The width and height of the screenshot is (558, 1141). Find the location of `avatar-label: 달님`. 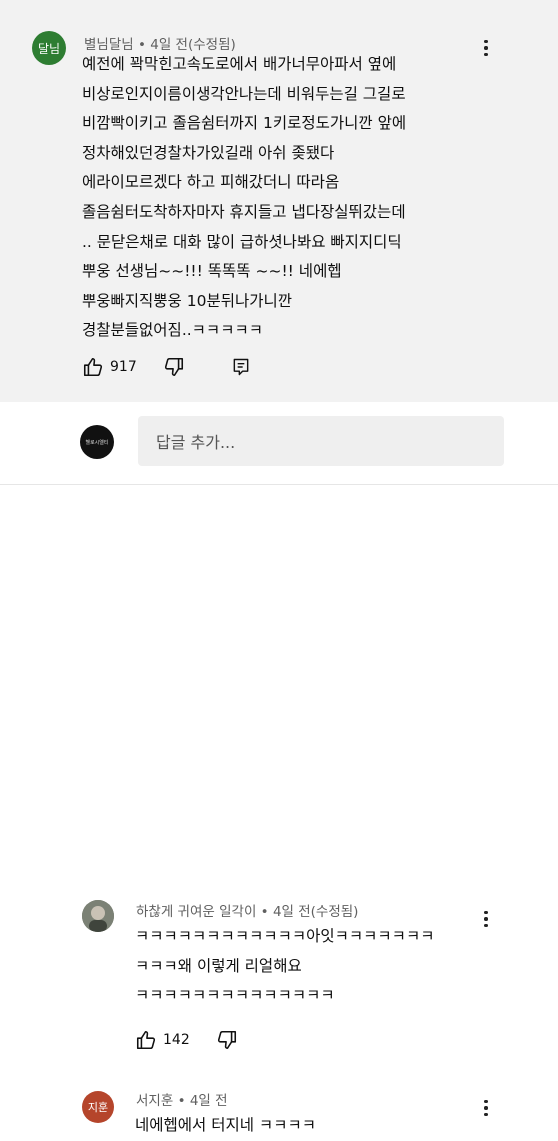

avatar-label: 달님 is located at coordinates (49, 48).